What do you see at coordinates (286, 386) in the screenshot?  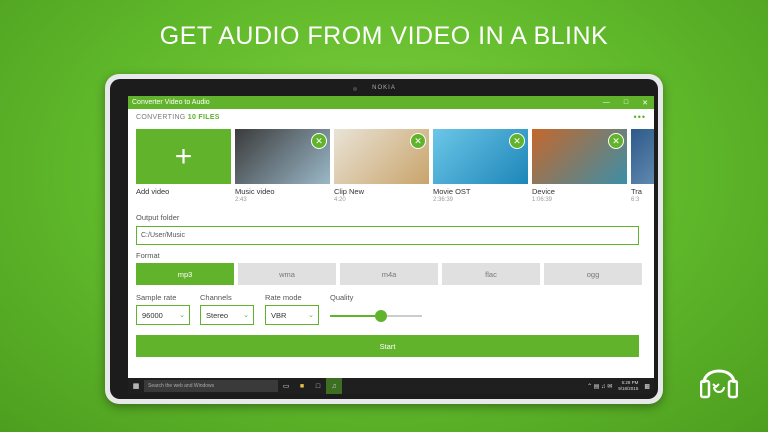 I see `task-view-icon: ▭` at bounding box center [286, 386].